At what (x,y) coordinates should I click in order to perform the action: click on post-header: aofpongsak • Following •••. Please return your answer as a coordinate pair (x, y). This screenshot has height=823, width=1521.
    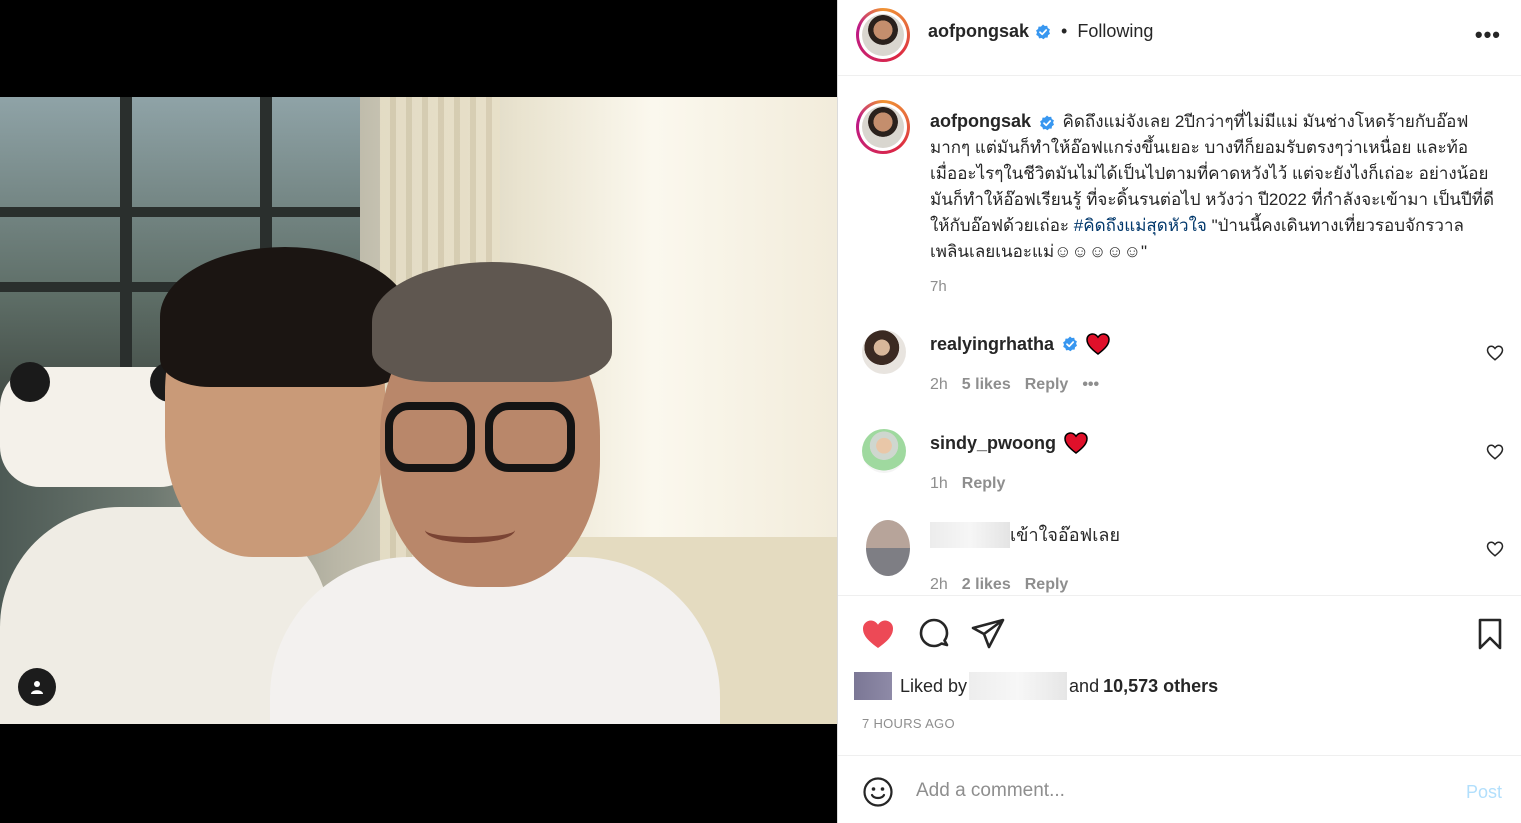
    Looking at the image, I should click on (1179, 38).